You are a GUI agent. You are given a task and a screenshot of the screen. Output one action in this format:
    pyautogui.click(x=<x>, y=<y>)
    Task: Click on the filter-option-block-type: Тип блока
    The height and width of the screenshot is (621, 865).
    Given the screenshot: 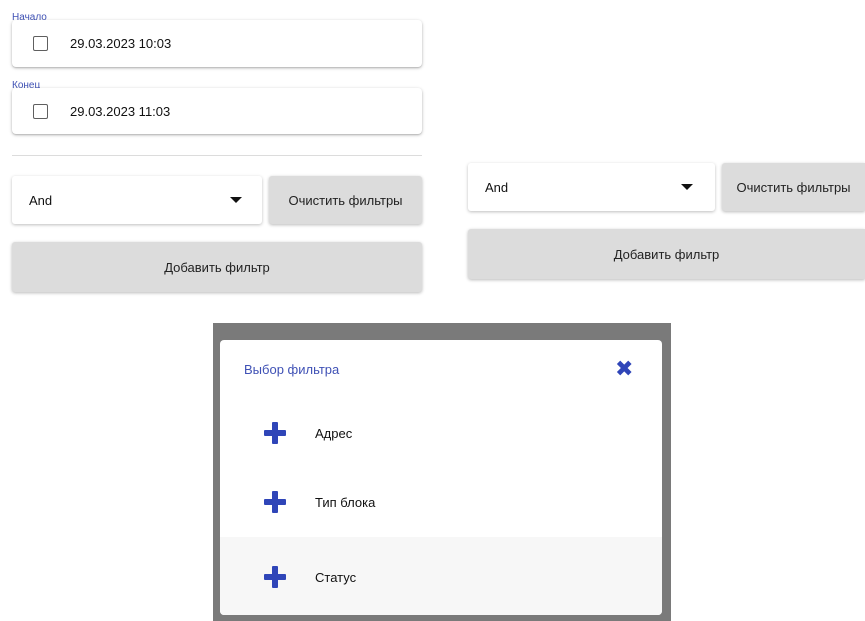 What is the action you would take?
    pyautogui.click(x=454, y=502)
    